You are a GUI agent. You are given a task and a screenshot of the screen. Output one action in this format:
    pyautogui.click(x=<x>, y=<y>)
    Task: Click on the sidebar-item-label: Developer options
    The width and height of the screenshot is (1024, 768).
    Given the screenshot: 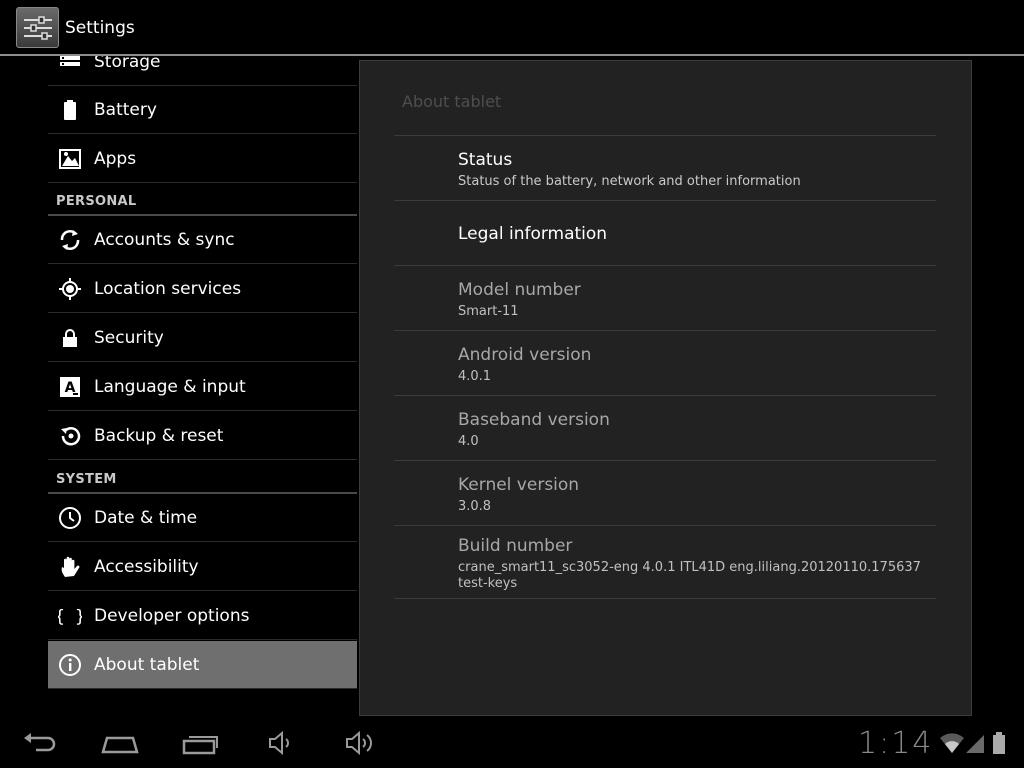 What is the action you would take?
    pyautogui.click(x=172, y=616)
    